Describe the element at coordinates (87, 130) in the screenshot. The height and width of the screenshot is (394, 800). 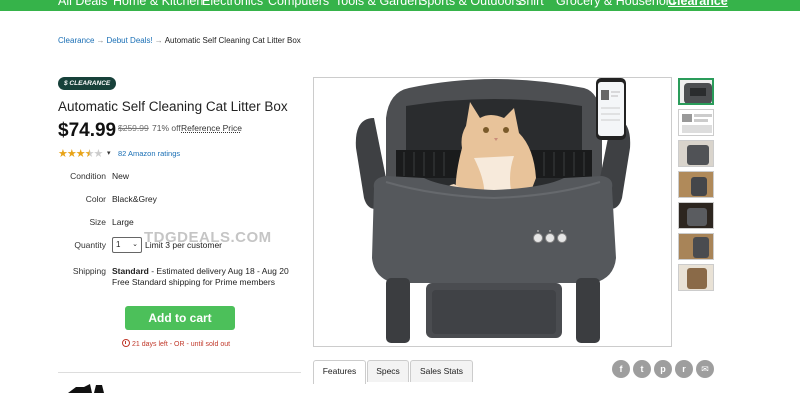
I see `sale-price: $74.99` at that location.